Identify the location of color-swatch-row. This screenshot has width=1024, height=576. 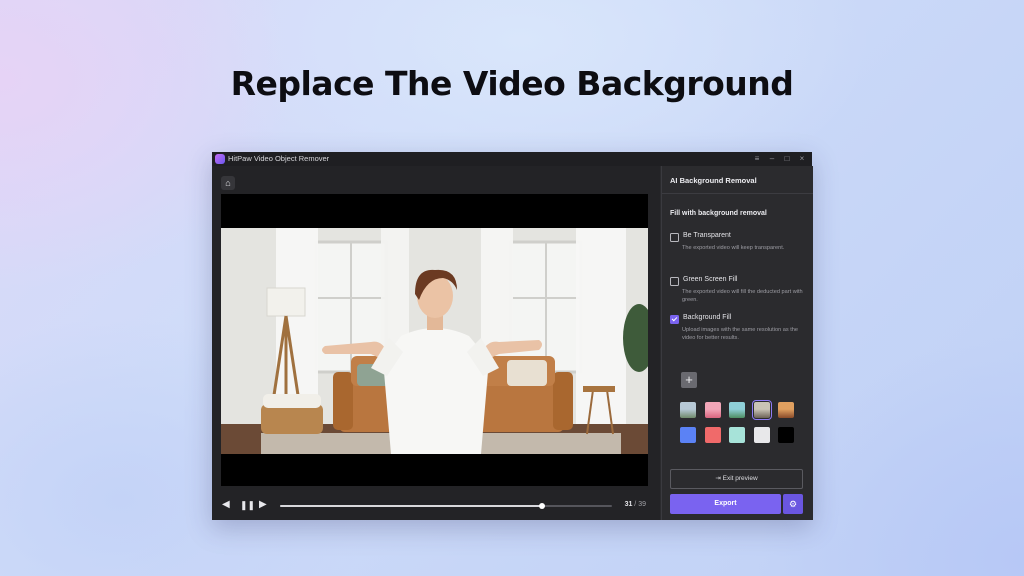
(745, 436).